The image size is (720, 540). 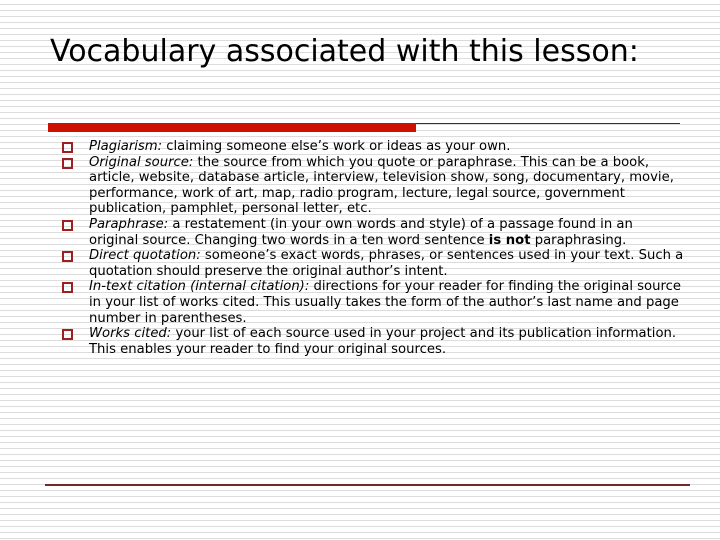 What do you see at coordinates (578, 240) in the screenshot?
I see `vocab-definition-tail: paraphrasing.` at bounding box center [578, 240].